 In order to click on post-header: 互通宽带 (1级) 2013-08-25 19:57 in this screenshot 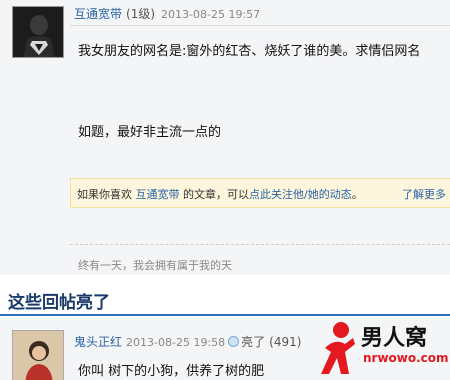, I will do `click(167, 13)`.